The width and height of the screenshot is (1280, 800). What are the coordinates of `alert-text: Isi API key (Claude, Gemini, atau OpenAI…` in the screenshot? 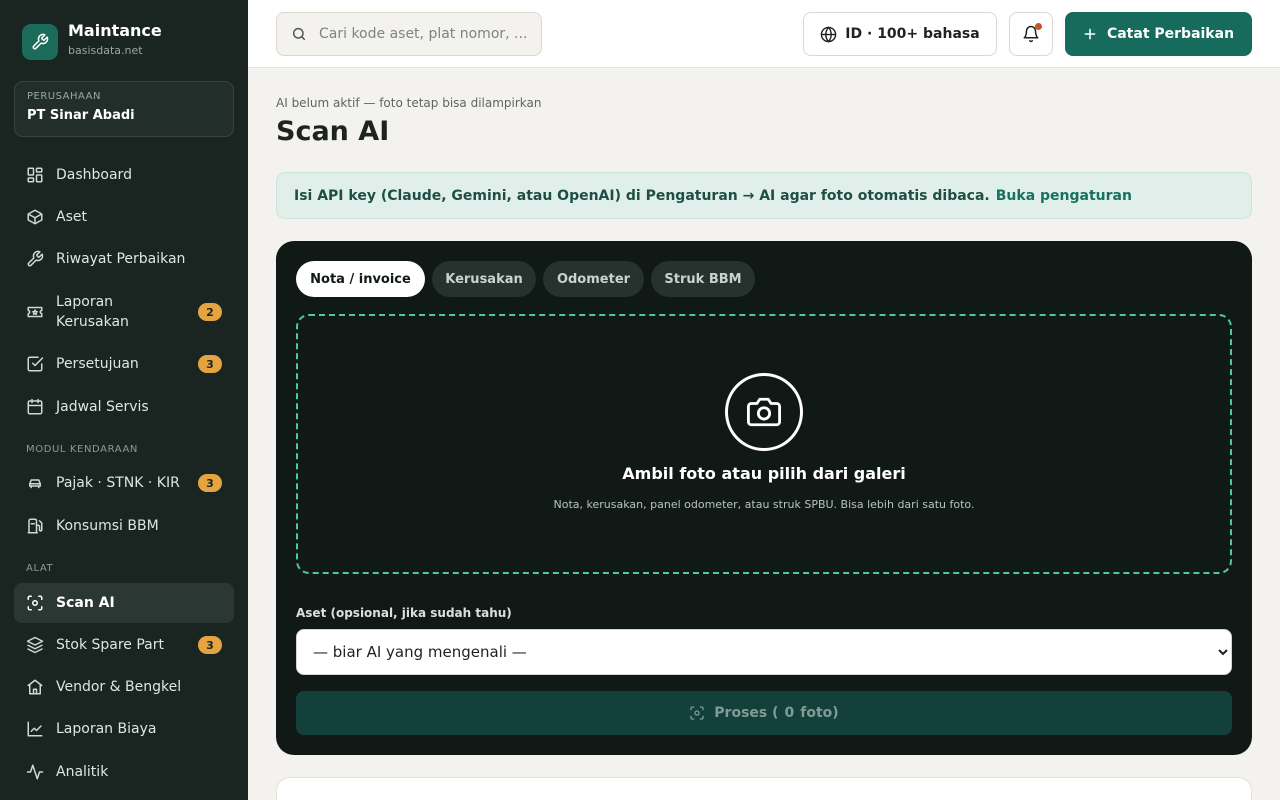 It's located at (642, 195).